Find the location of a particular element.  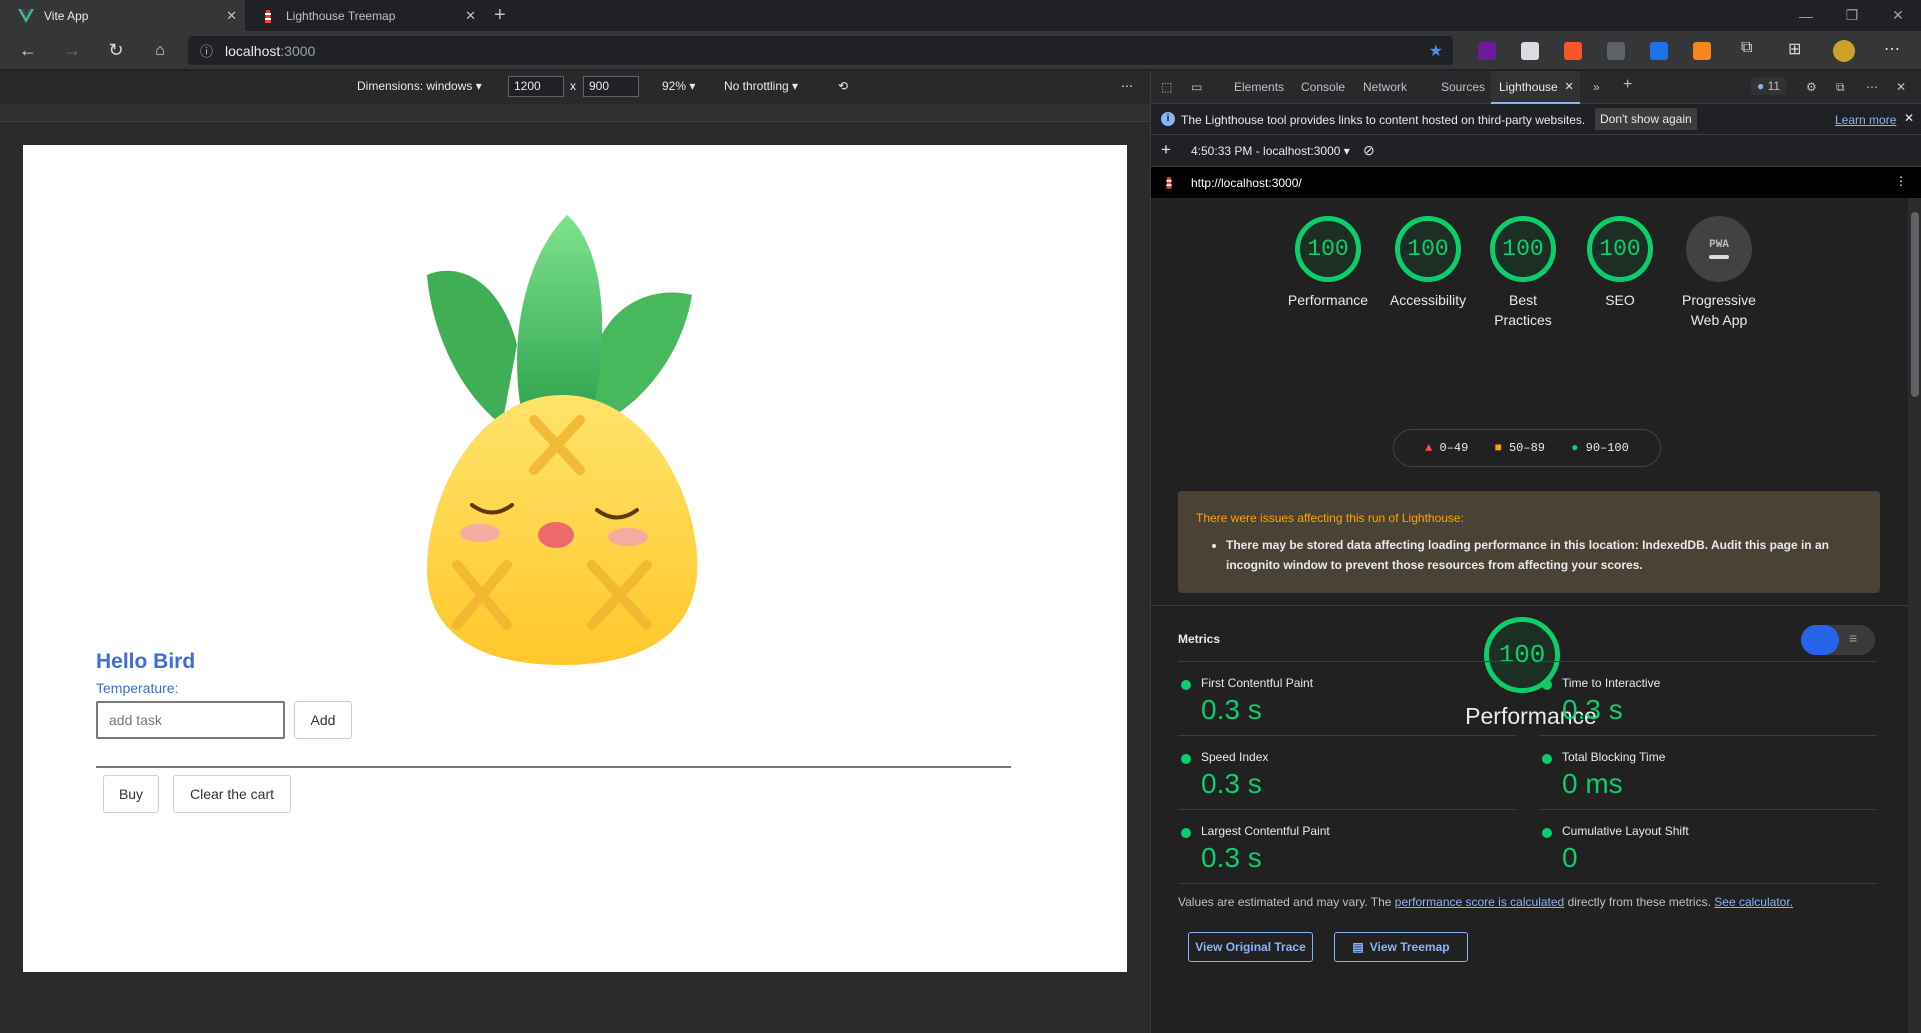

note-text: directly from these metrics. is located at coordinates (1639, 902).